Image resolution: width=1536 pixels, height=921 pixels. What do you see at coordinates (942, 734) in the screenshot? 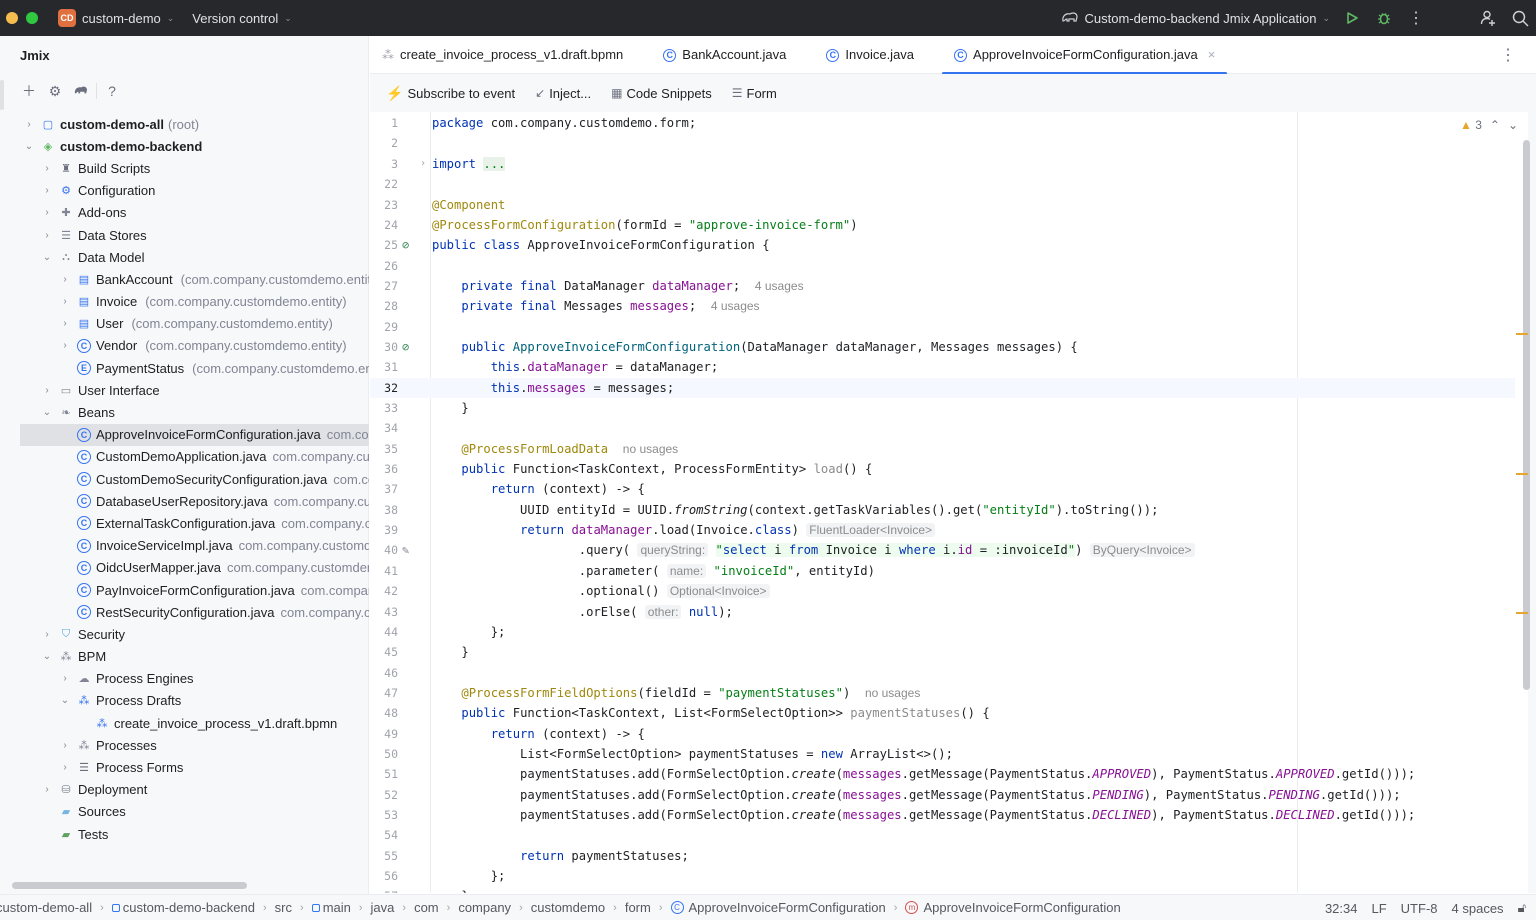
I see `code-line: 49 return (context) -> {` at bounding box center [942, 734].